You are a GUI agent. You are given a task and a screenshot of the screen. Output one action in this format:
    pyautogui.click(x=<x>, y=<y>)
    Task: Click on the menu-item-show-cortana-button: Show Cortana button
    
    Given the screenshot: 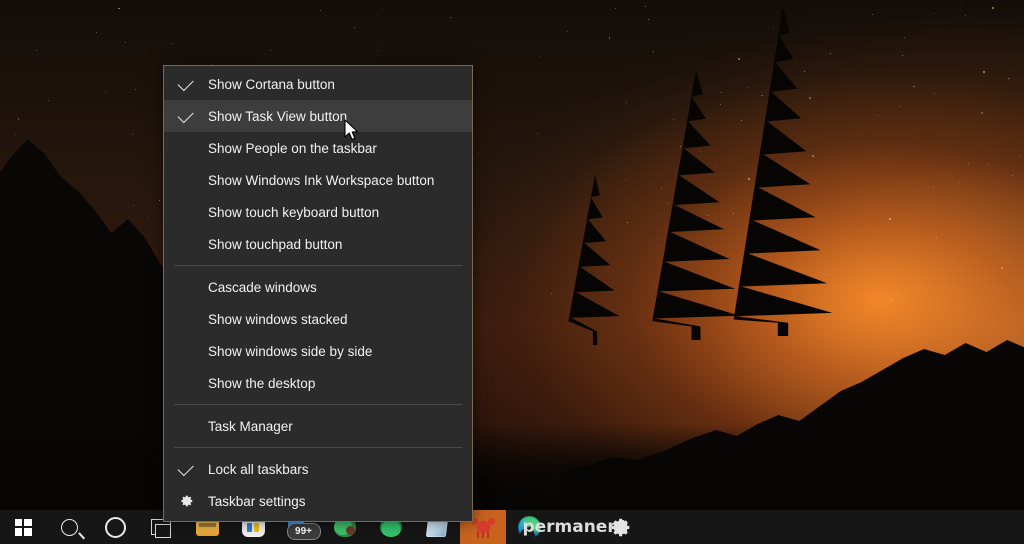 What is the action you would take?
    pyautogui.click(x=318, y=84)
    